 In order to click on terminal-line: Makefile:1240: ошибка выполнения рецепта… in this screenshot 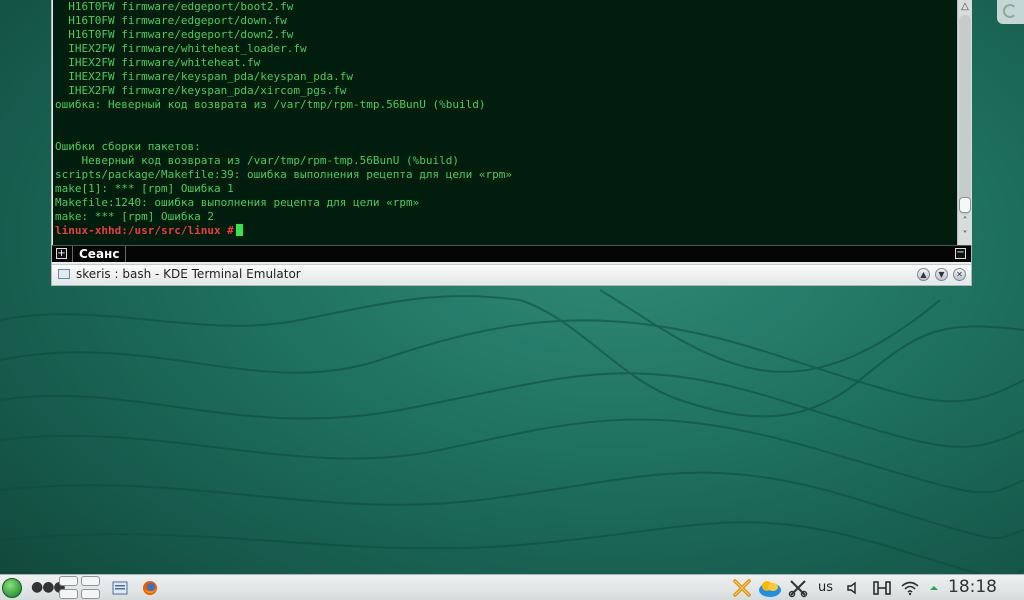, I will do `click(237, 202)`.